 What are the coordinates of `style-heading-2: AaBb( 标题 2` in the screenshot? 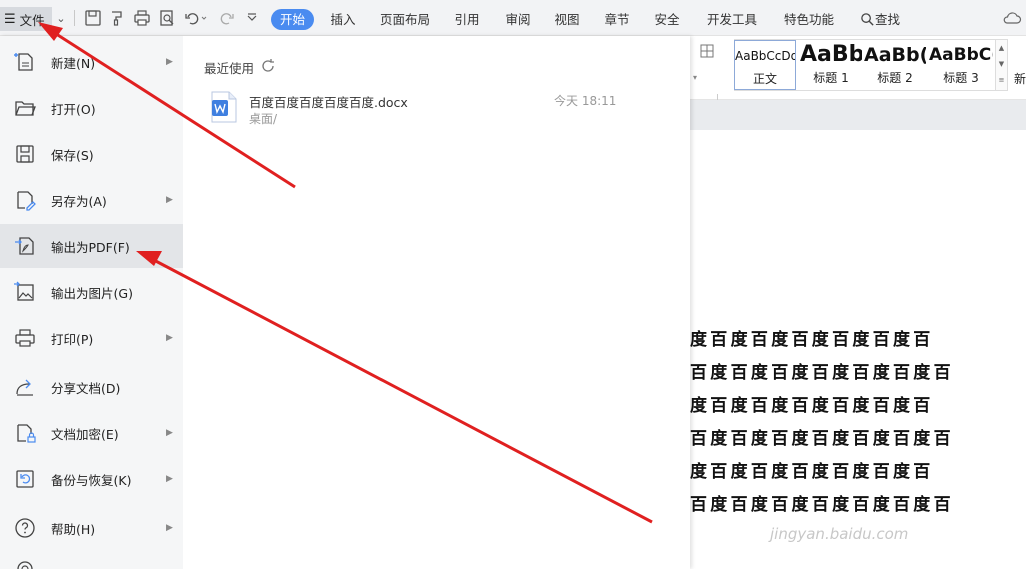 It's located at (895, 65).